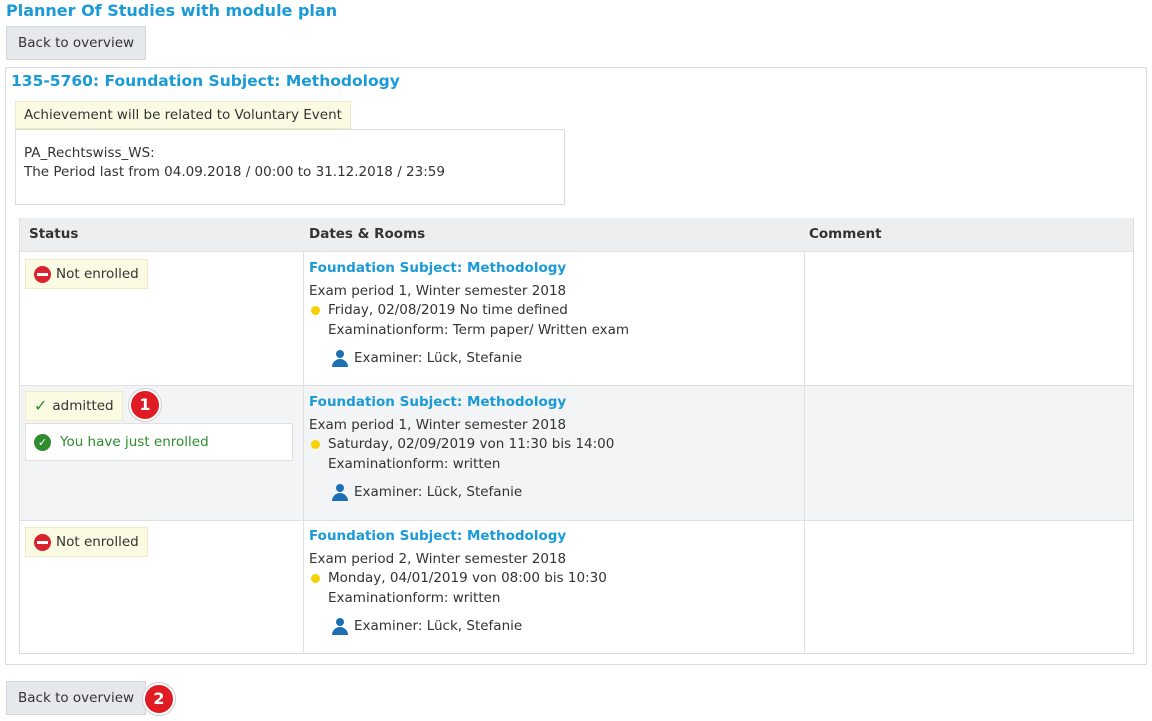 This screenshot has height=721, width=1152. Describe the element at coordinates (134, 442) in the screenshot. I see `success-text: You have just enrolled` at that location.